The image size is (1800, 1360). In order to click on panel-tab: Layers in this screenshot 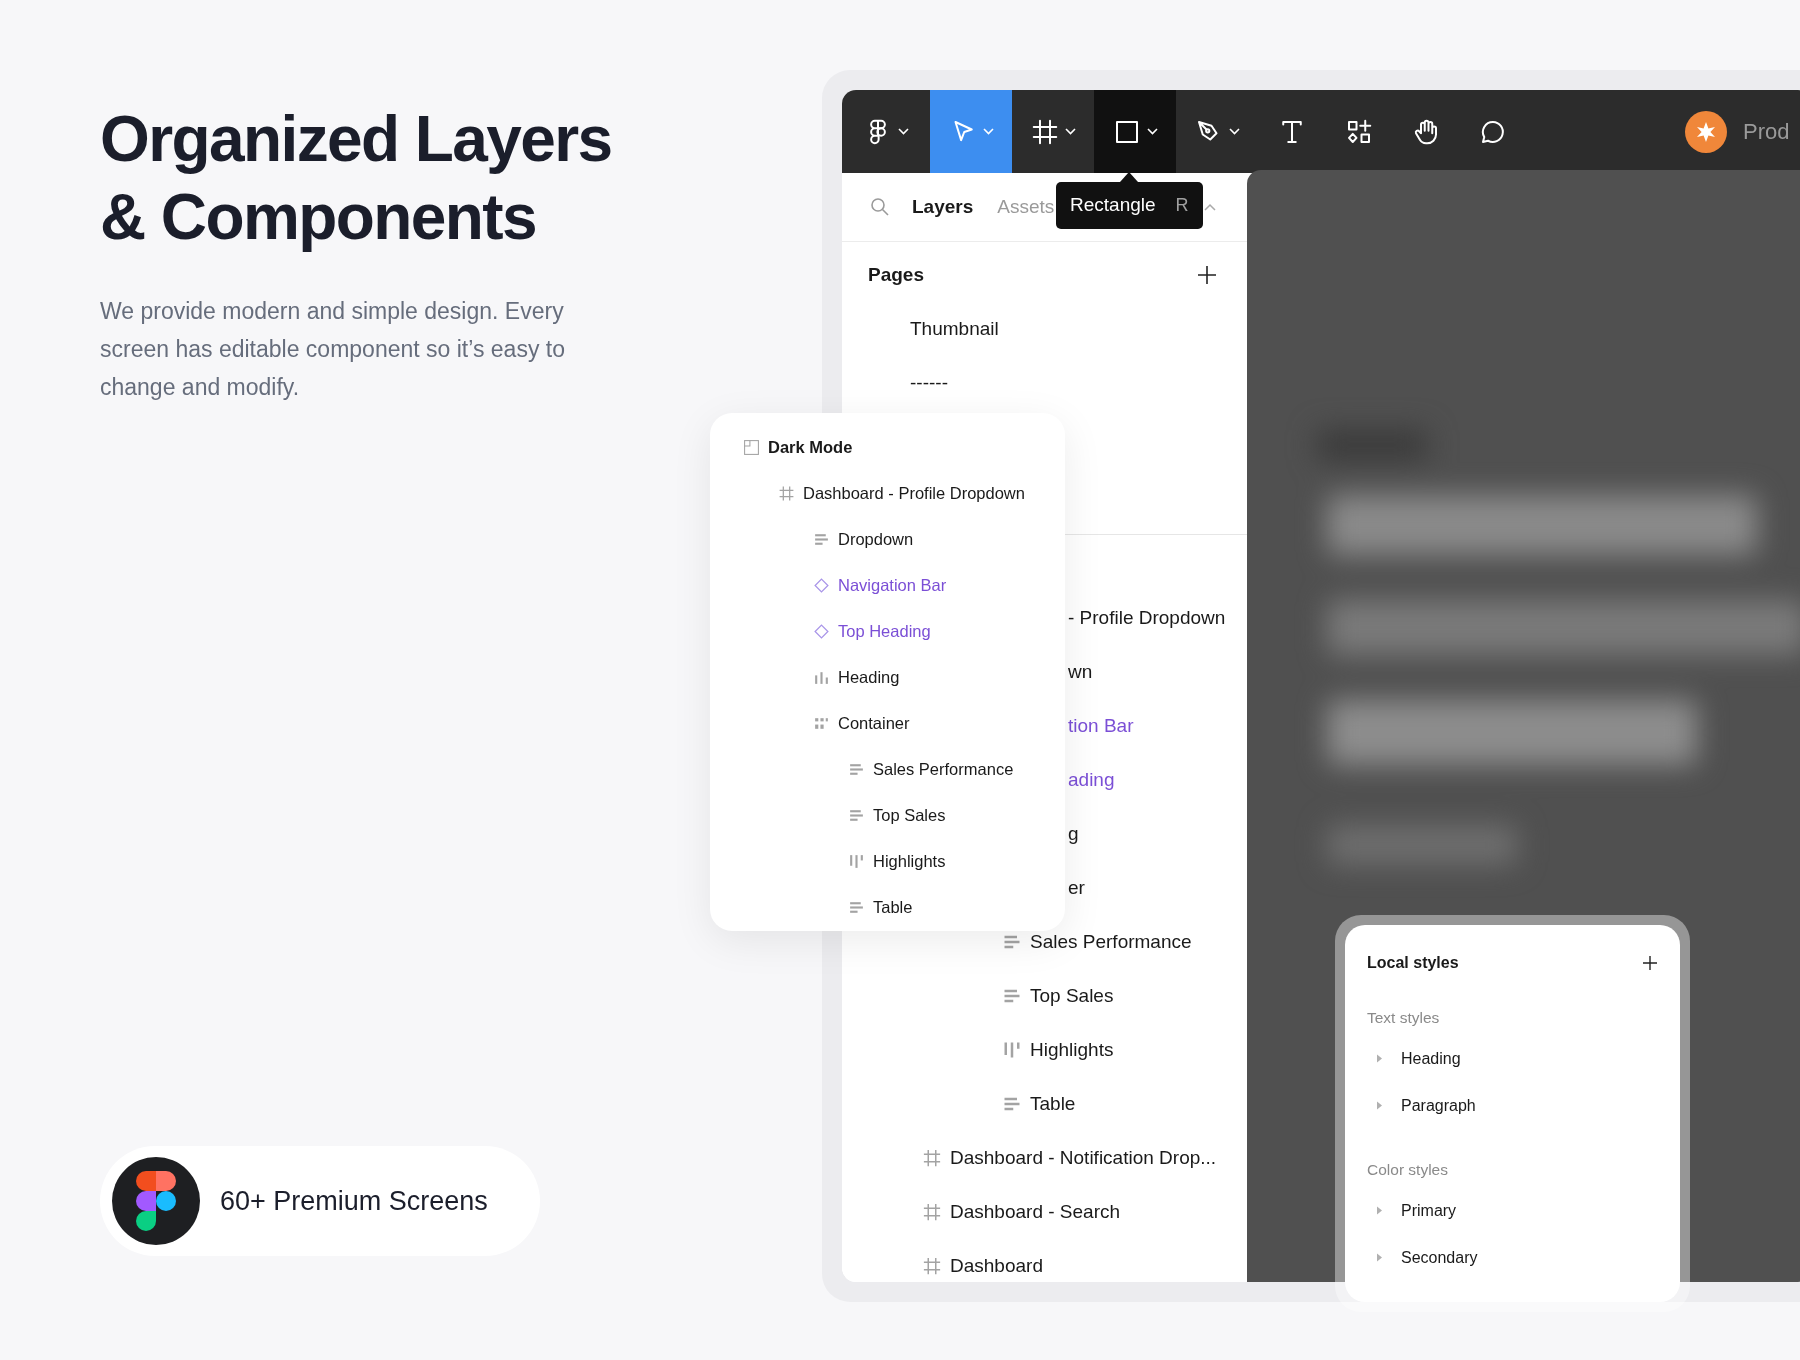, I will do `click(943, 207)`.